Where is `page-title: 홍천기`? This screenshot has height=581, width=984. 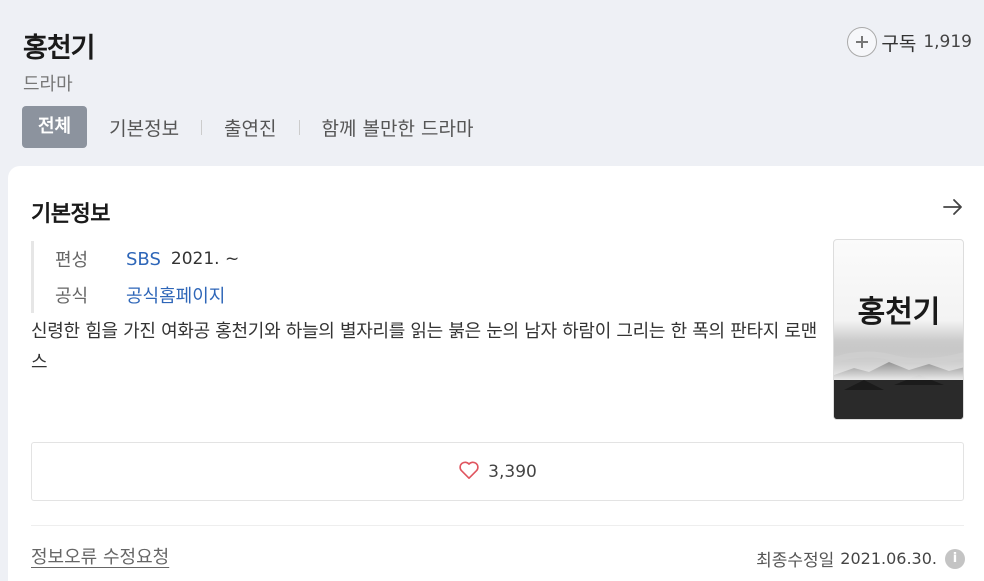 page-title: 홍천기 is located at coordinates (59, 48).